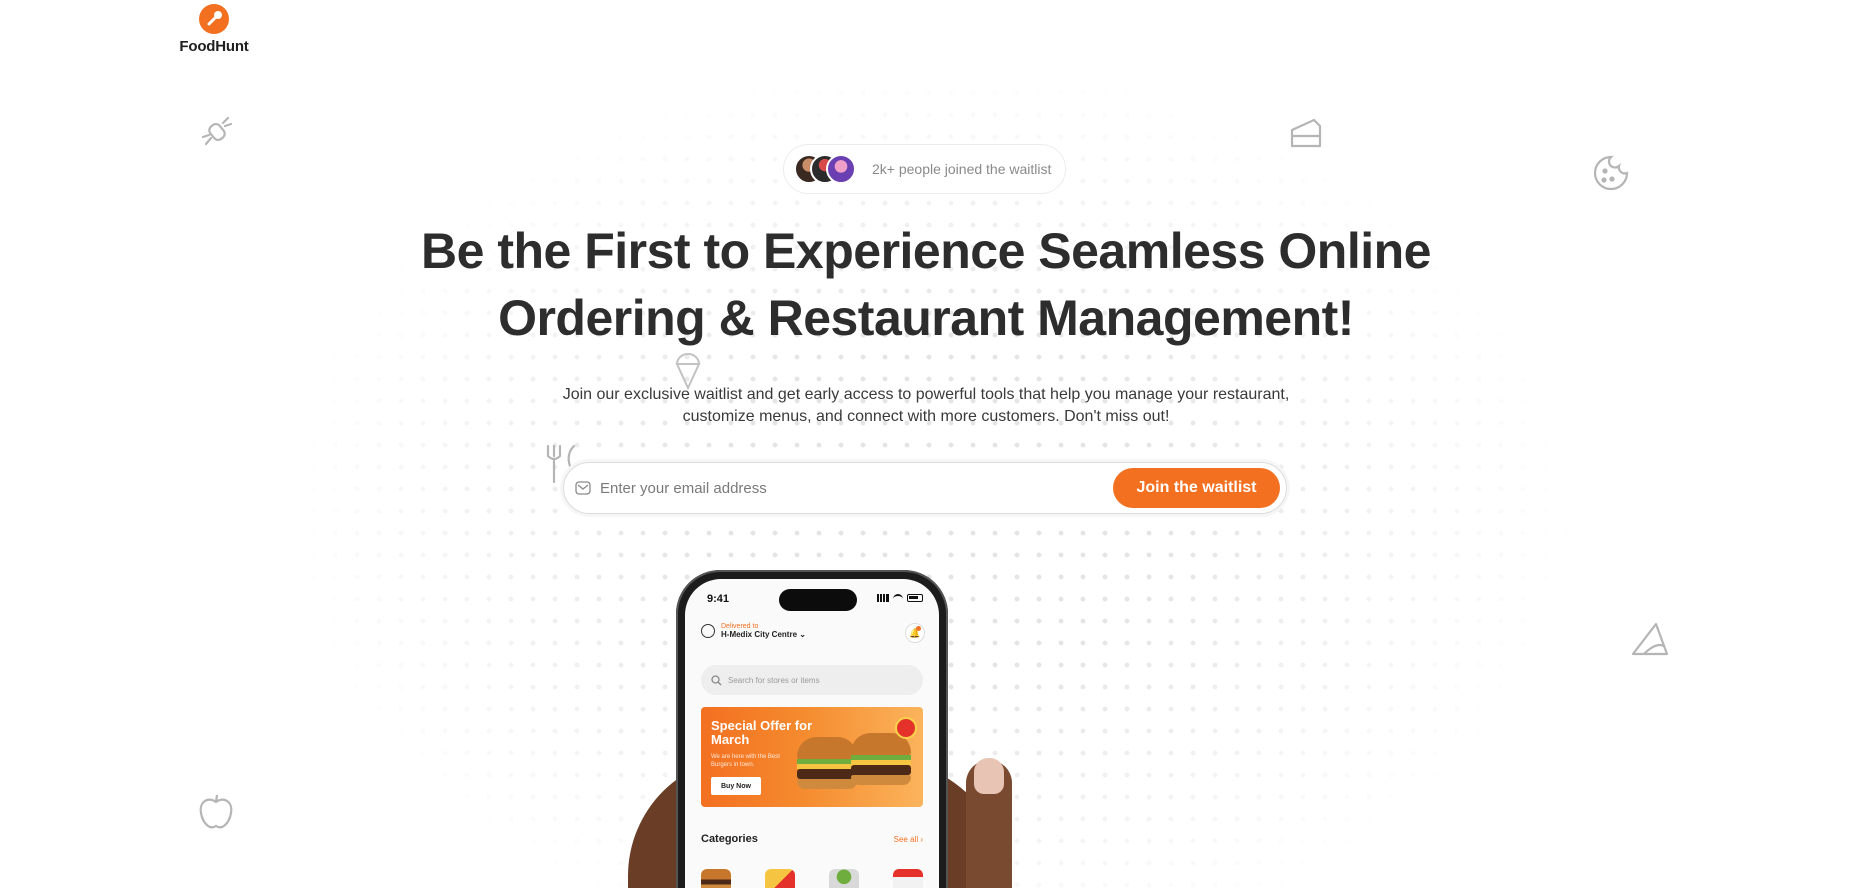  Describe the element at coordinates (214, 19) in the screenshot. I see `logo-mark-icon` at that location.